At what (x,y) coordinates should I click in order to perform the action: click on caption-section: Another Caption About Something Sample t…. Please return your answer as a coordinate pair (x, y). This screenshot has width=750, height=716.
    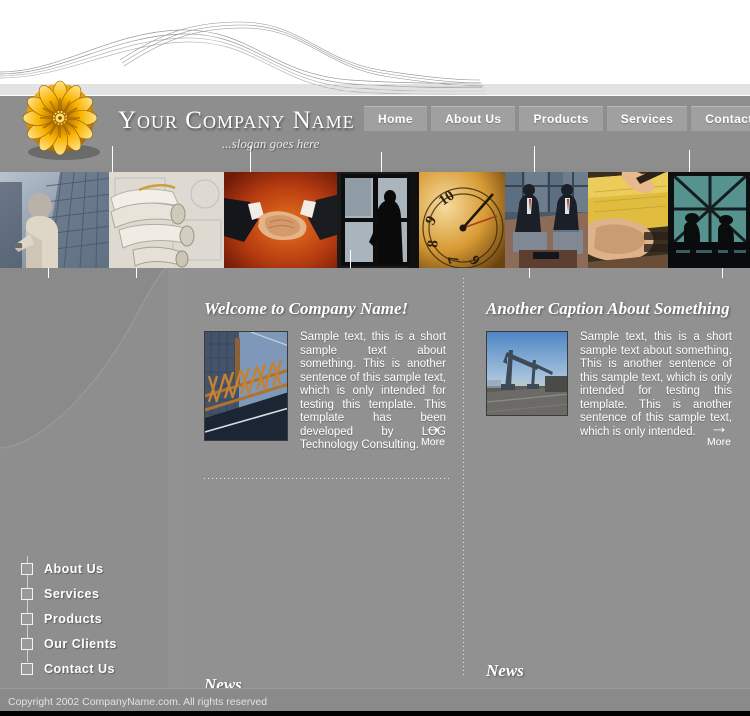
    Looking at the image, I should click on (607, 358).